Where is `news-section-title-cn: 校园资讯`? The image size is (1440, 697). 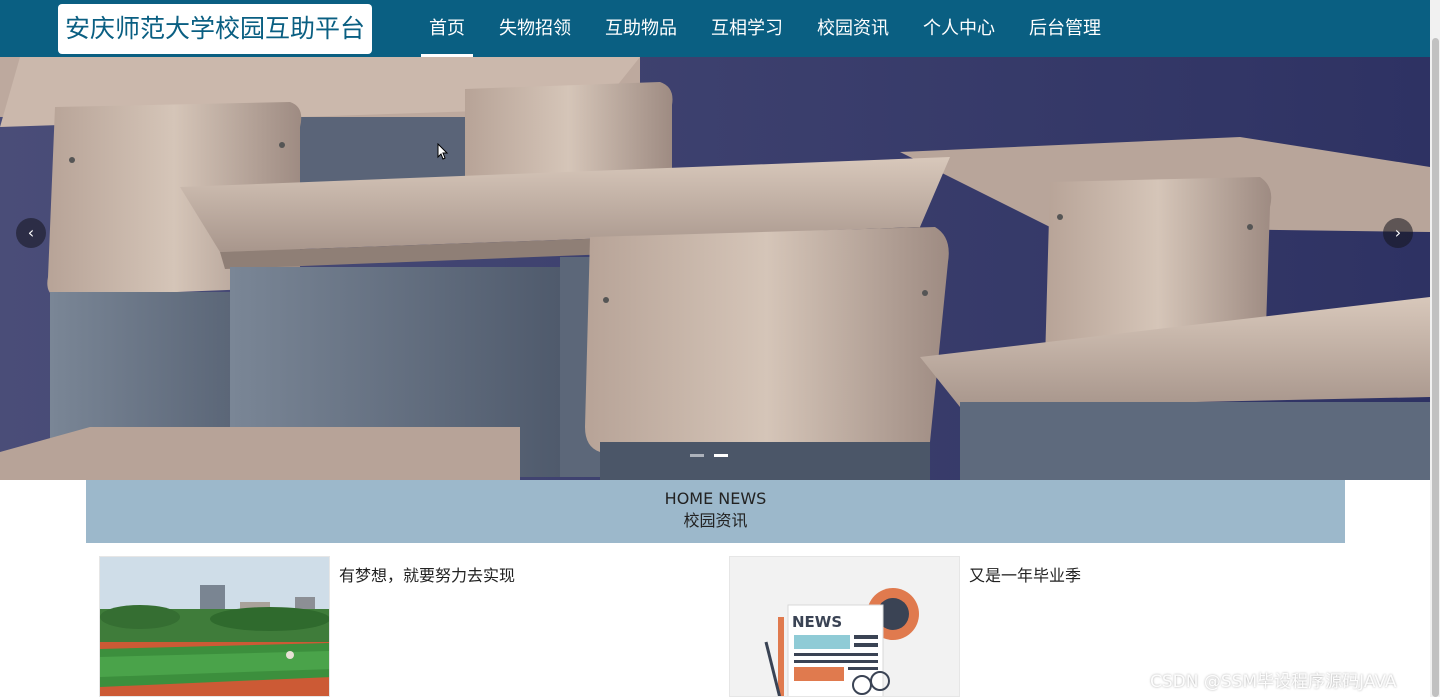
news-section-title-cn: 校园资讯 is located at coordinates (715, 520).